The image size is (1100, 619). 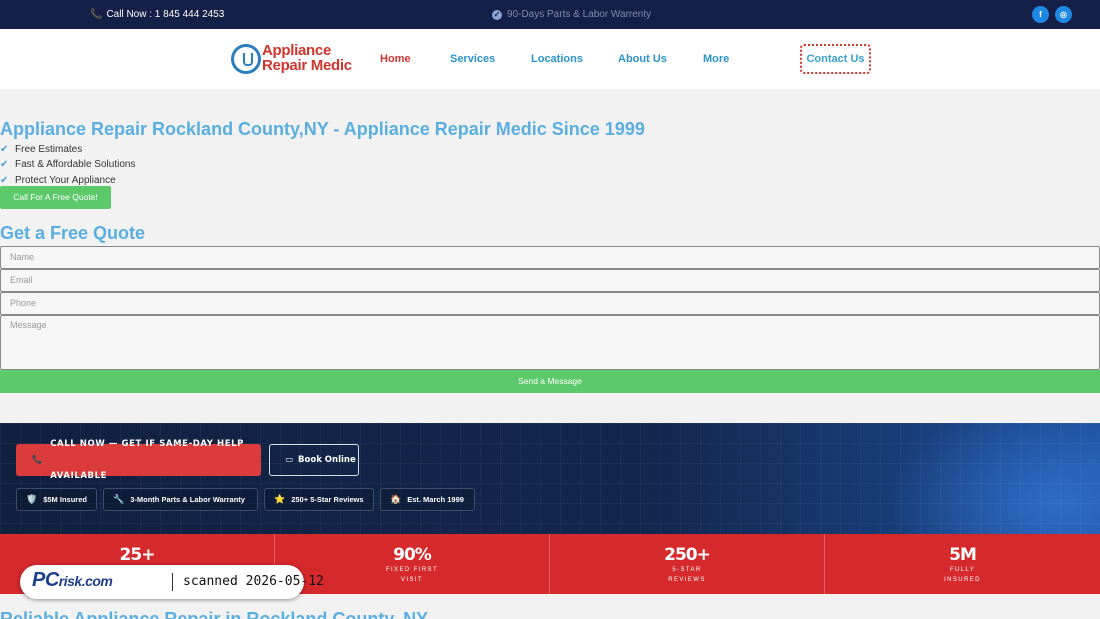 What do you see at coordinates (396, 499) in the screenshot?
I see `house-icon: 🏠` at bounding box center [396, 499].